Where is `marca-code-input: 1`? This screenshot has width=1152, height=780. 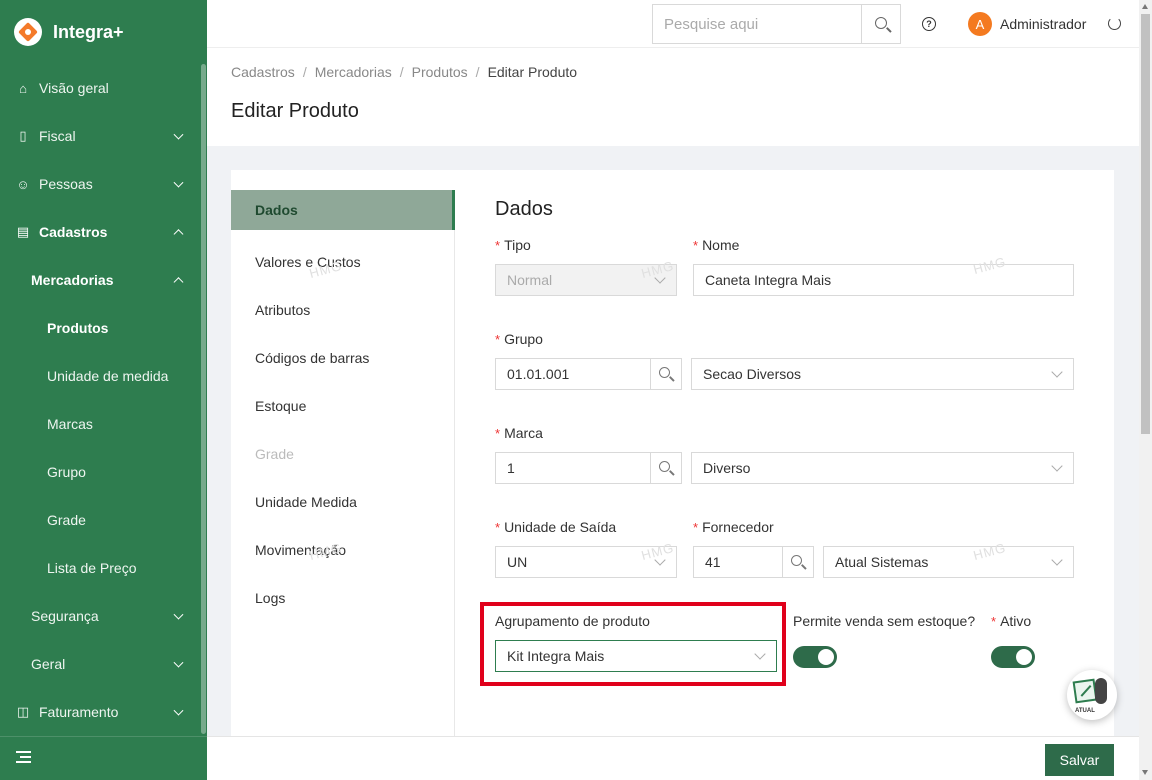 marca-code-input: 1 is located at coordinates (573, 468).